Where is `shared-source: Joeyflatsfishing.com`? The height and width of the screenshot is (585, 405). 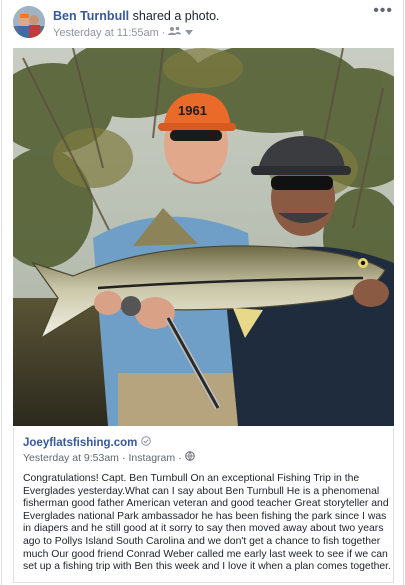
shared-source: Joeyflatsfishing.com is located at coordinates (87, 442).